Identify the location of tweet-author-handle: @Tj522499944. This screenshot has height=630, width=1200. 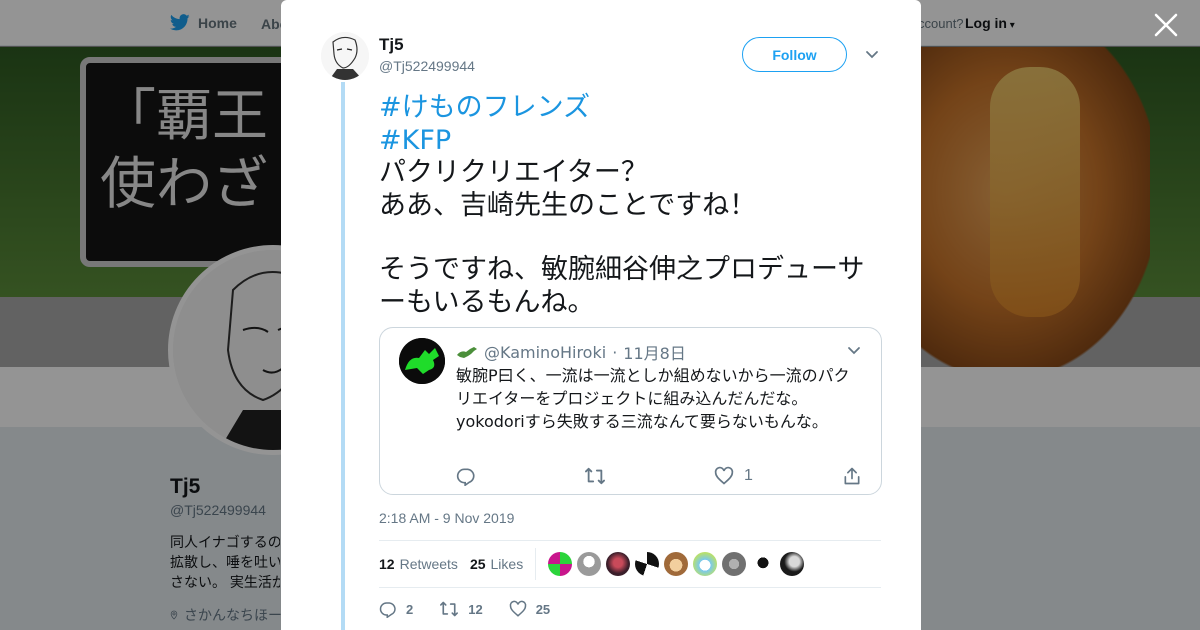
(427, 66).